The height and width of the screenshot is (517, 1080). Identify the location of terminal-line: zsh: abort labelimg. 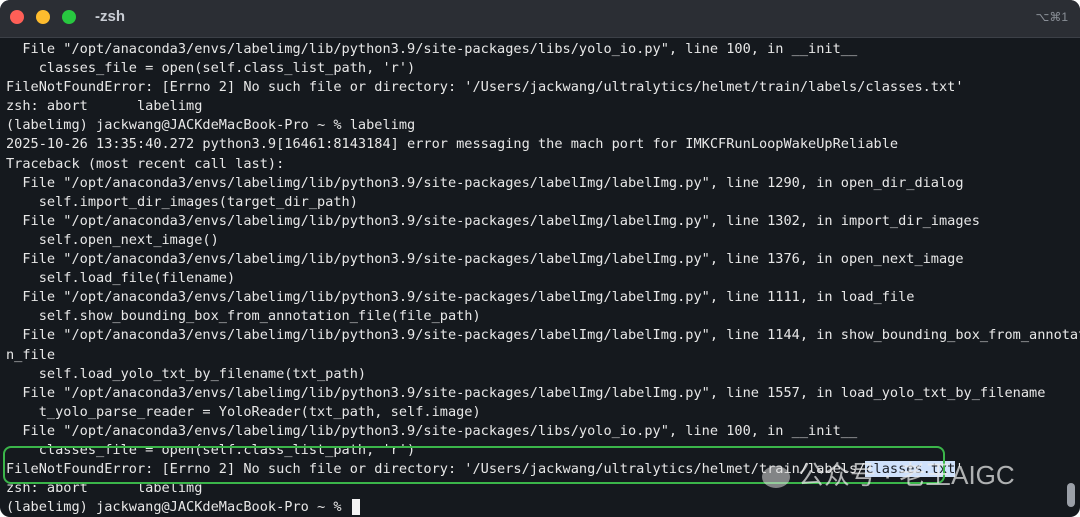
(530, 106).